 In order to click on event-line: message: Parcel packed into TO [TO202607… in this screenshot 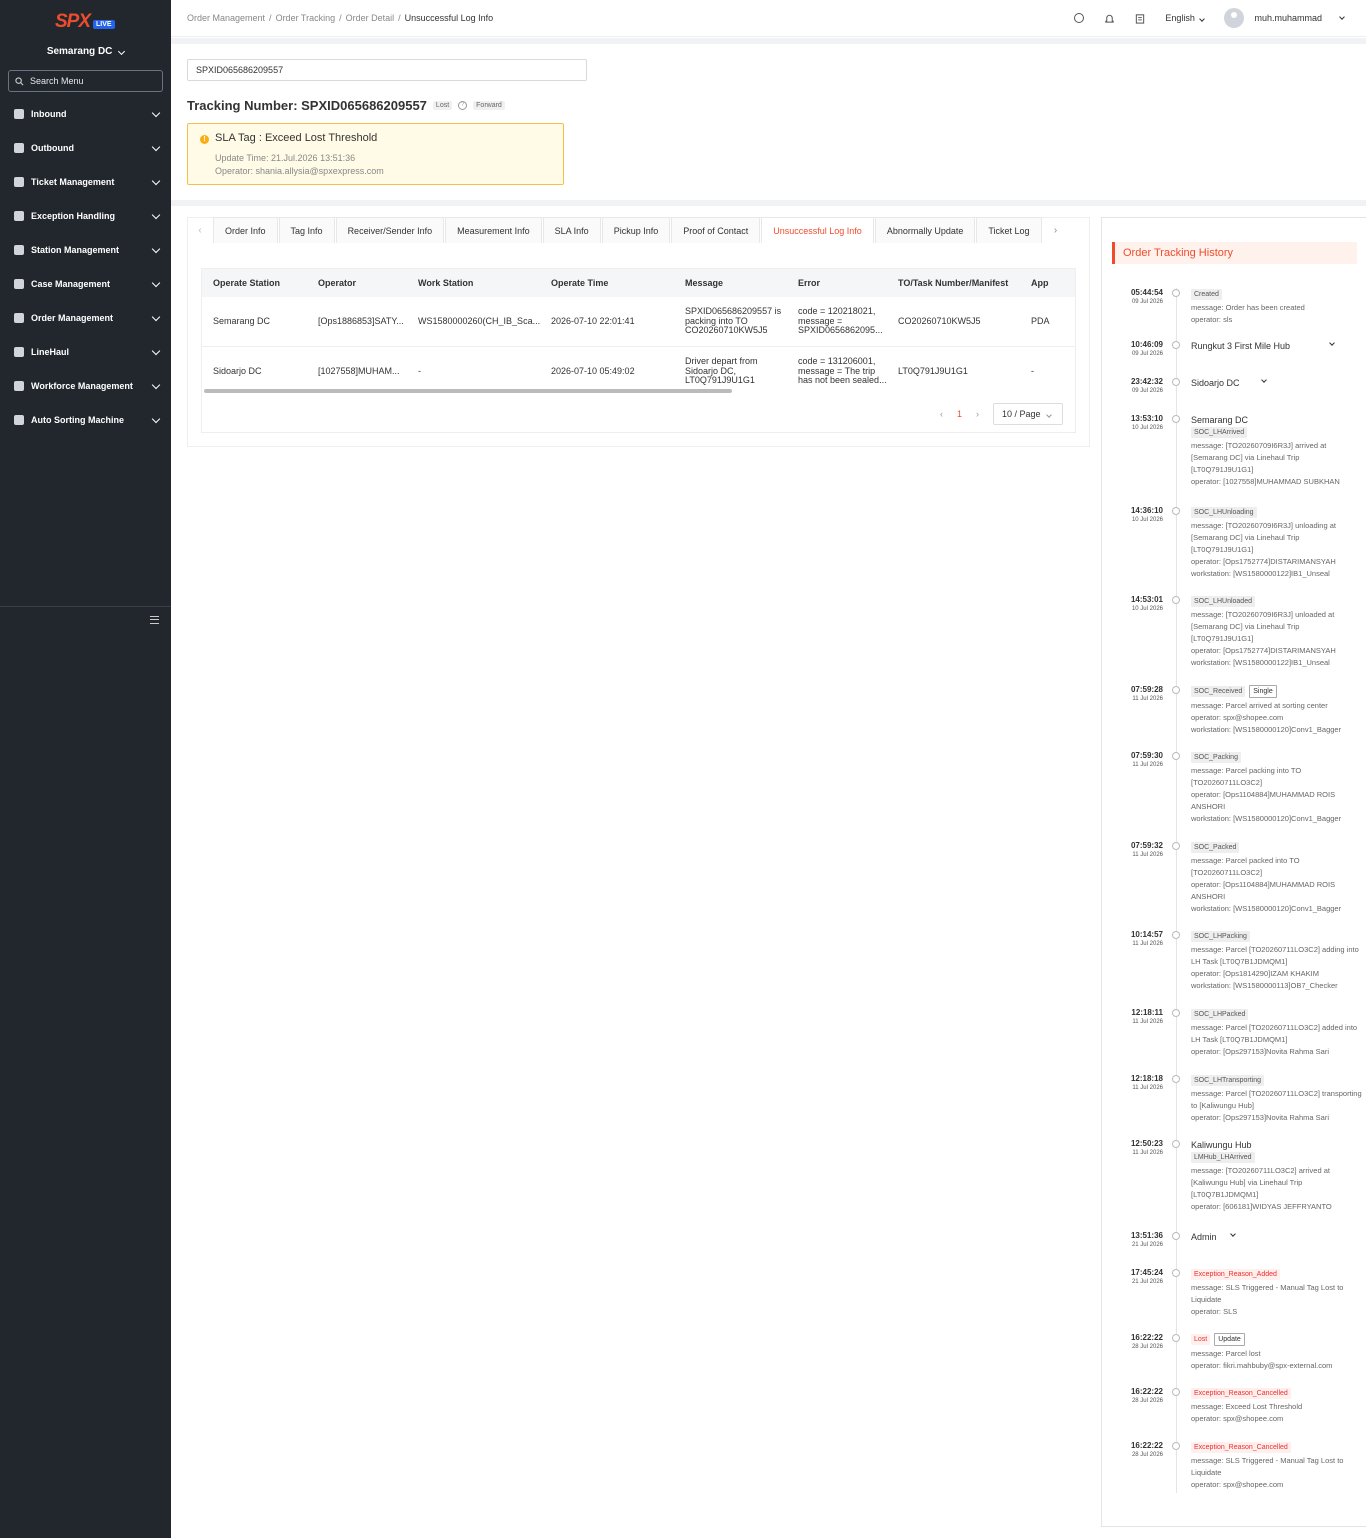, I will do `click(1245, 866)`.